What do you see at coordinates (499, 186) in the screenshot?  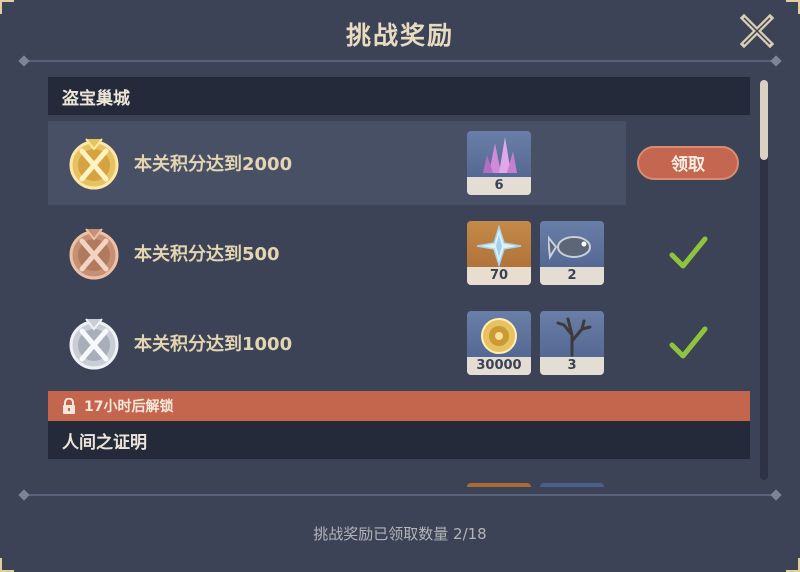 I see `reward-qty: 6` at bounding box center [499, 186].